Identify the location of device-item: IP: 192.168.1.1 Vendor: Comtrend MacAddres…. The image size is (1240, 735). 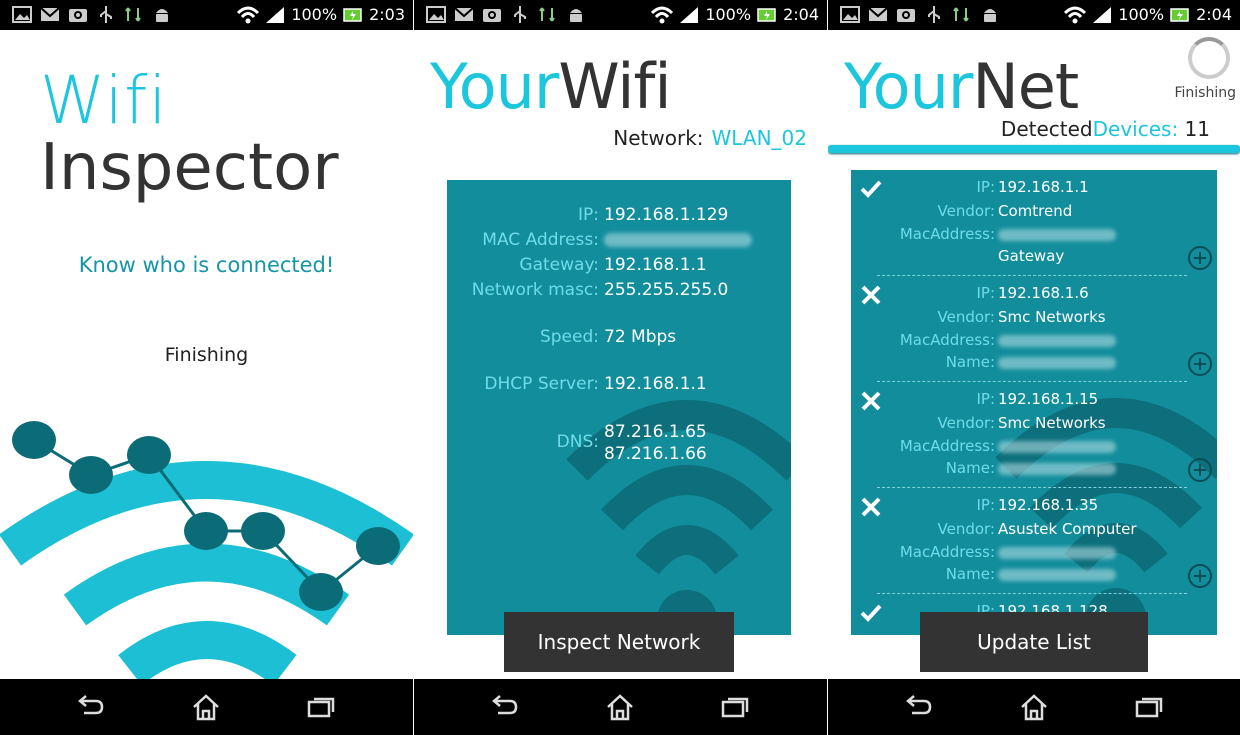
(1034, 223).